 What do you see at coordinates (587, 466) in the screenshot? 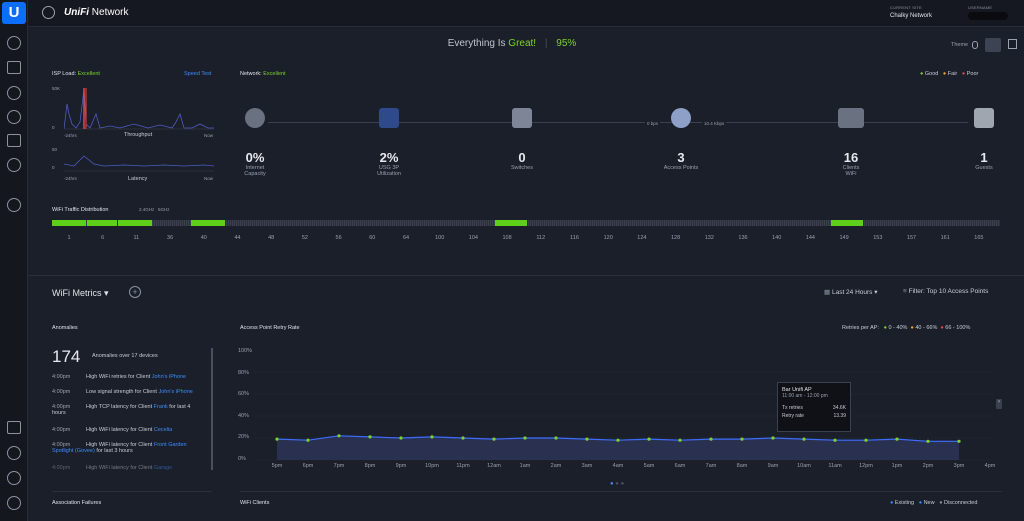
I see `x-tick: 3am` at bounding box center [587, 466].